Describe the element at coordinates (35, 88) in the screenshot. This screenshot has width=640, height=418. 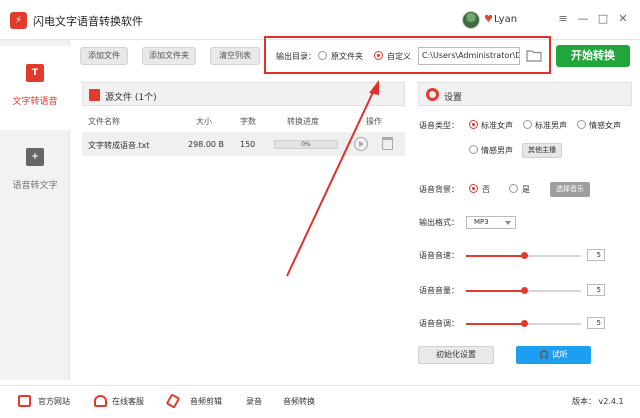
I see `sidebar-item-text-to-speech: T 文字转语音` at that location.